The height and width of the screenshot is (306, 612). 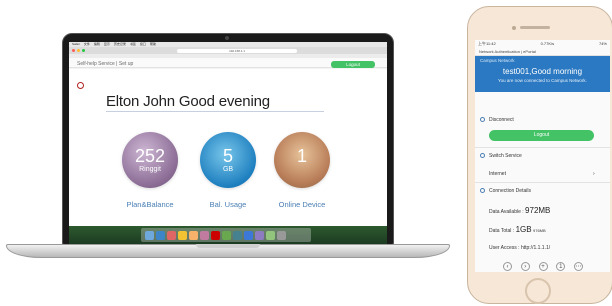 I want to click on portal-nav: Self-help Service | Set up, so click(x=105, y=64).